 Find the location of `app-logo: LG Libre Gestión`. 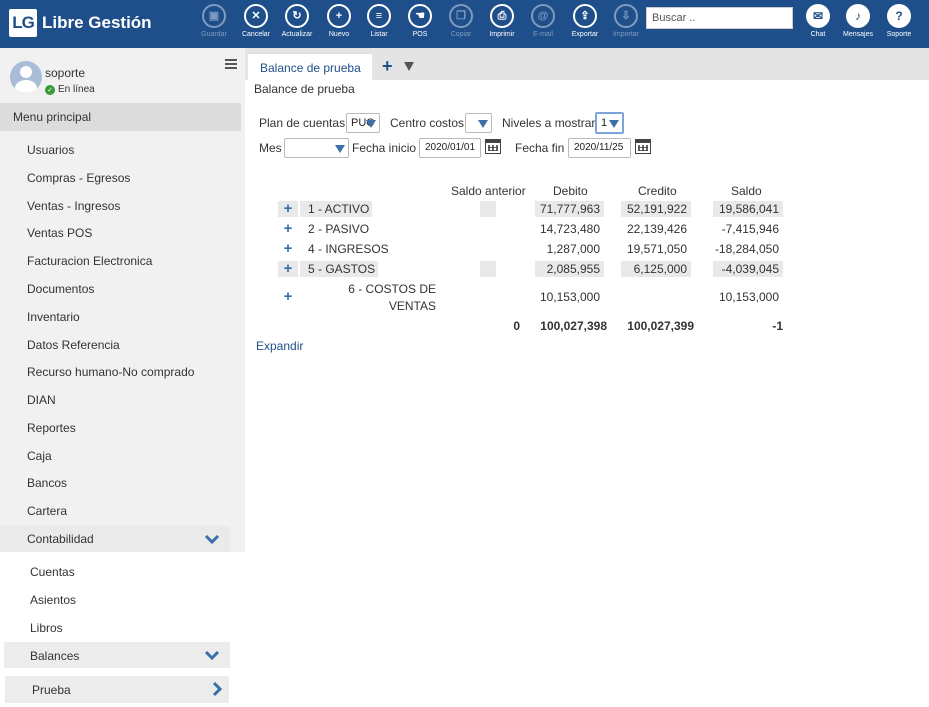

app-logo: LG Libre Gestión is located at coordinates (80, 23).